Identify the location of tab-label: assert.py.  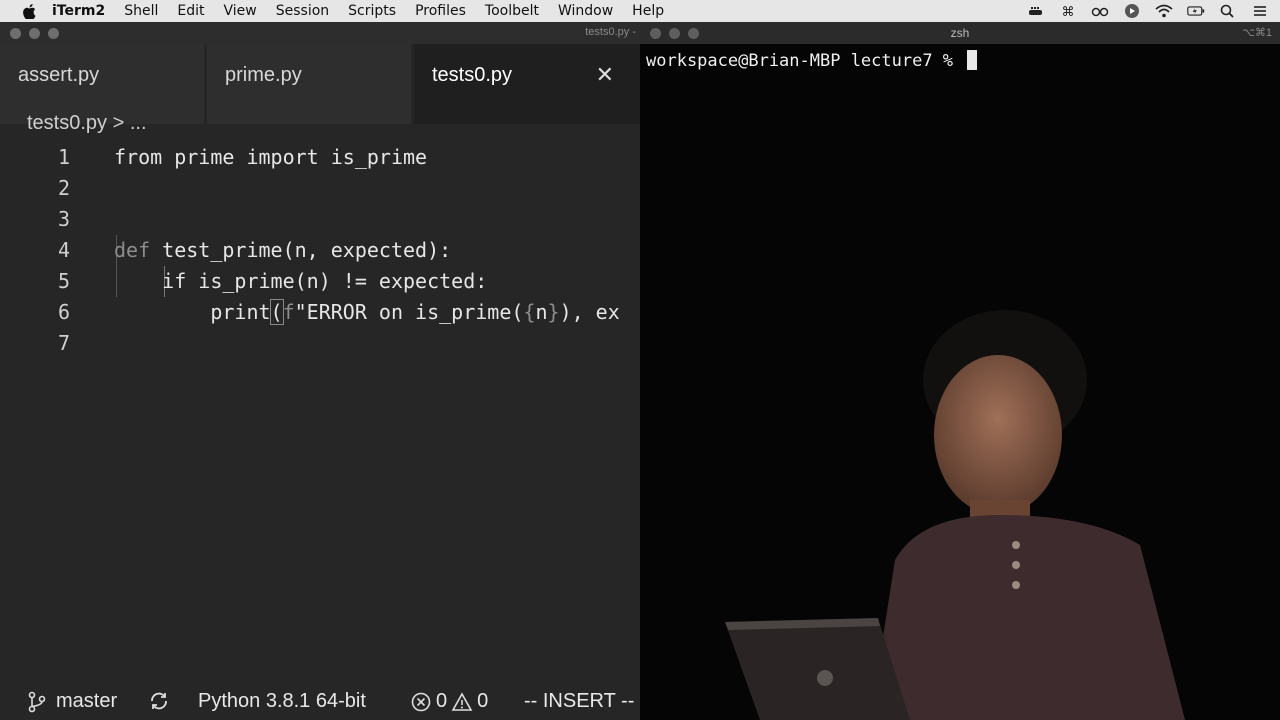
(59, 75).